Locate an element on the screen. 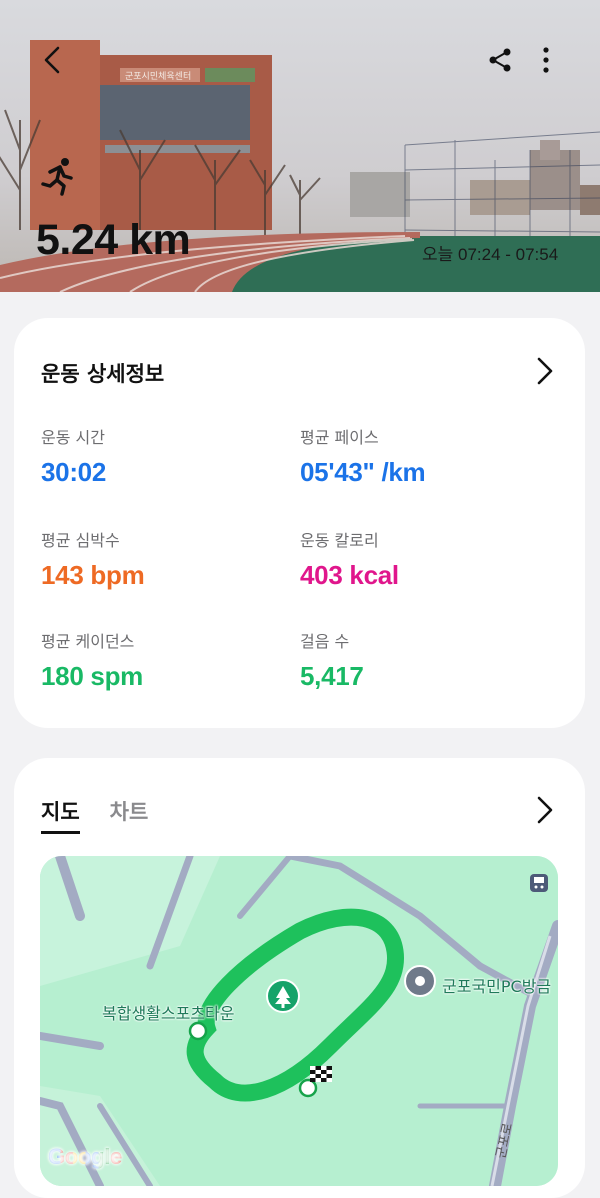 The image size is (600, 1198). total-distance: 5.24 km is located at coordinates (113, 240).